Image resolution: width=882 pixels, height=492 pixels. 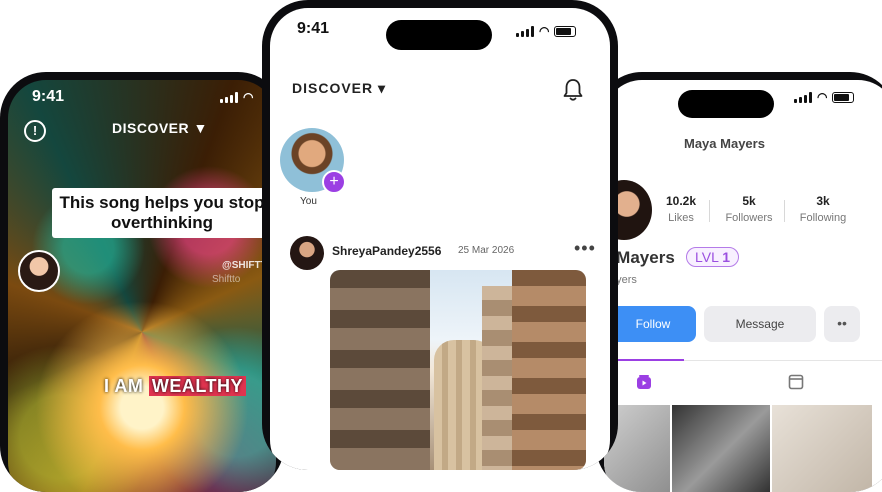 I want to click on more-options-icon: •••, so click(x=585, y=248).